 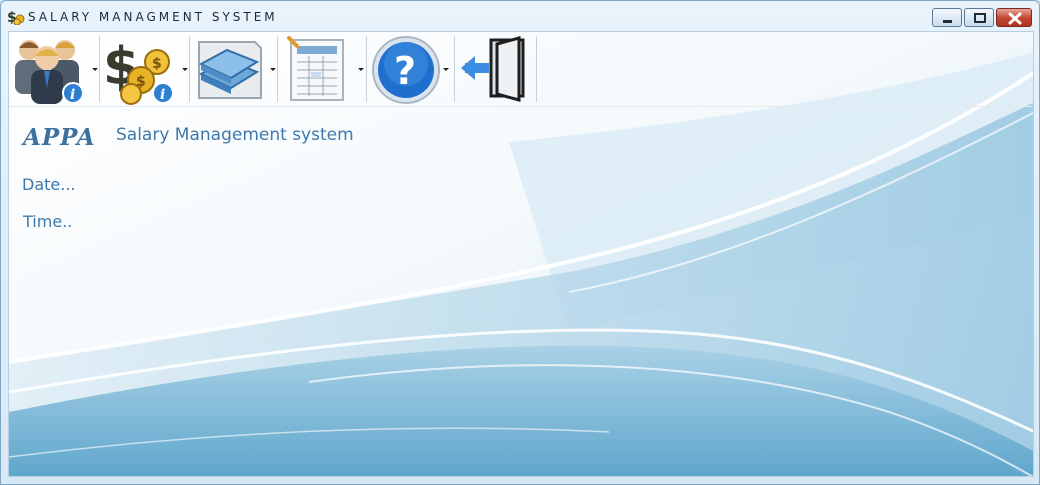 I want to click on restore-button, so click(x=979, y=17).